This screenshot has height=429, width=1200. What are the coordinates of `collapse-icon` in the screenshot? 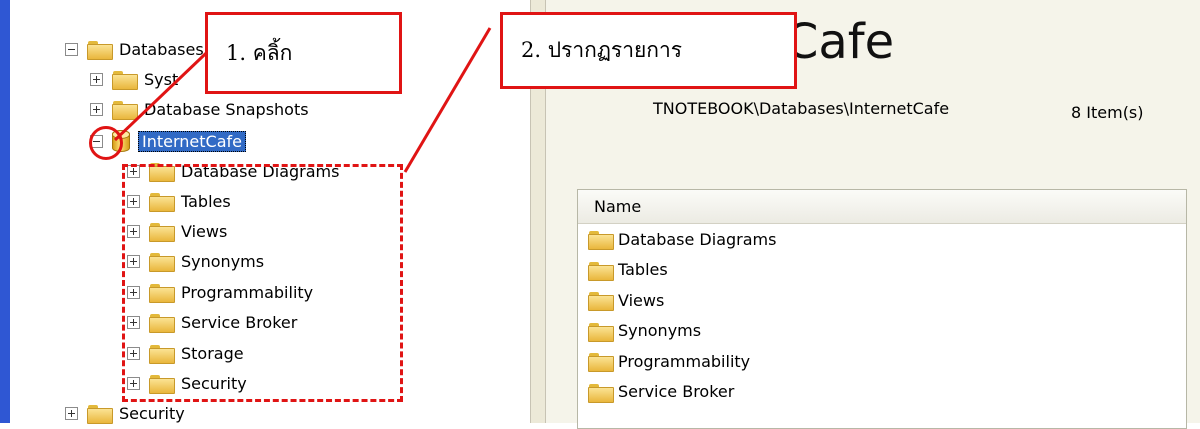 It's located at (71, 49).